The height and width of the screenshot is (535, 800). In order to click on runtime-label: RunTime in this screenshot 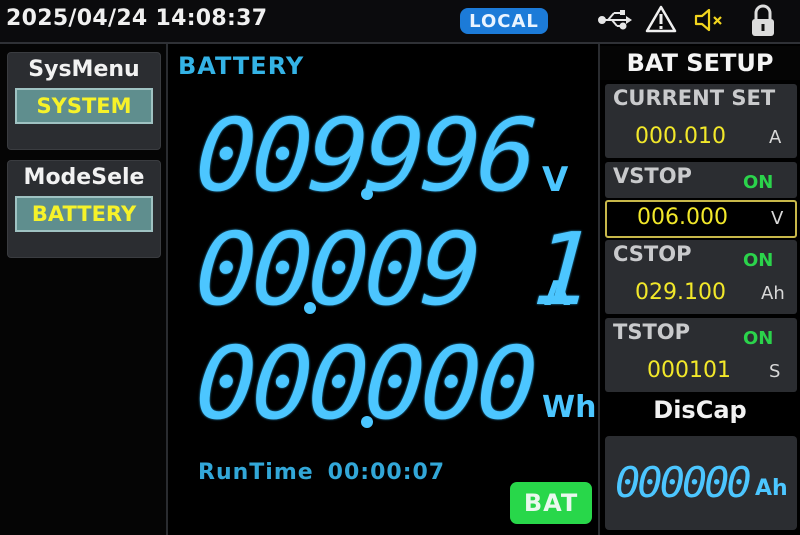, I will do `click(256, 472)`.